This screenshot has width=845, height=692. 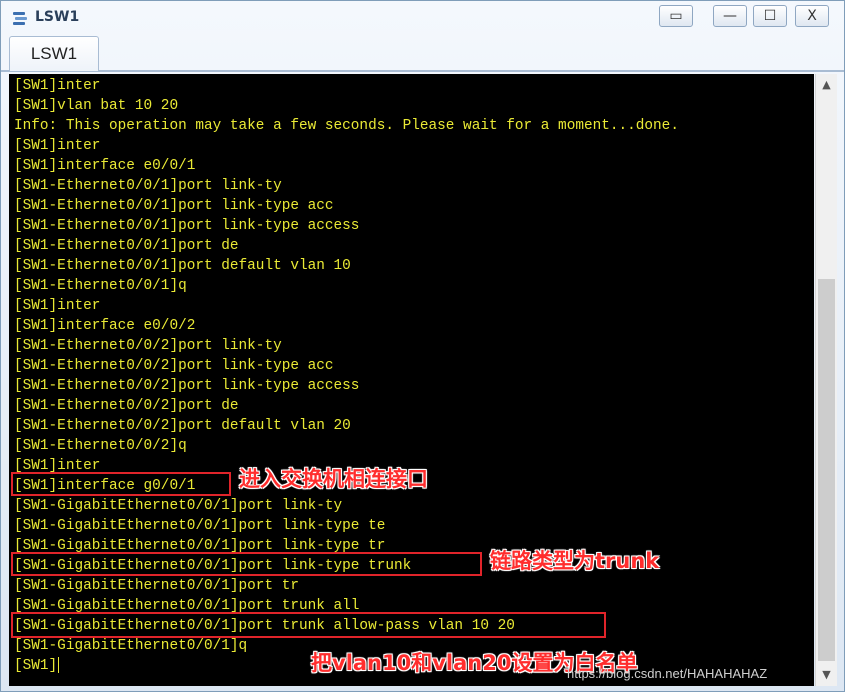 What do you see at coordinates (346, 446) in the screenshot?
I see `terminal-line: [SW1-Ethernet0/0/2]q` at bounding box center [346, 446].